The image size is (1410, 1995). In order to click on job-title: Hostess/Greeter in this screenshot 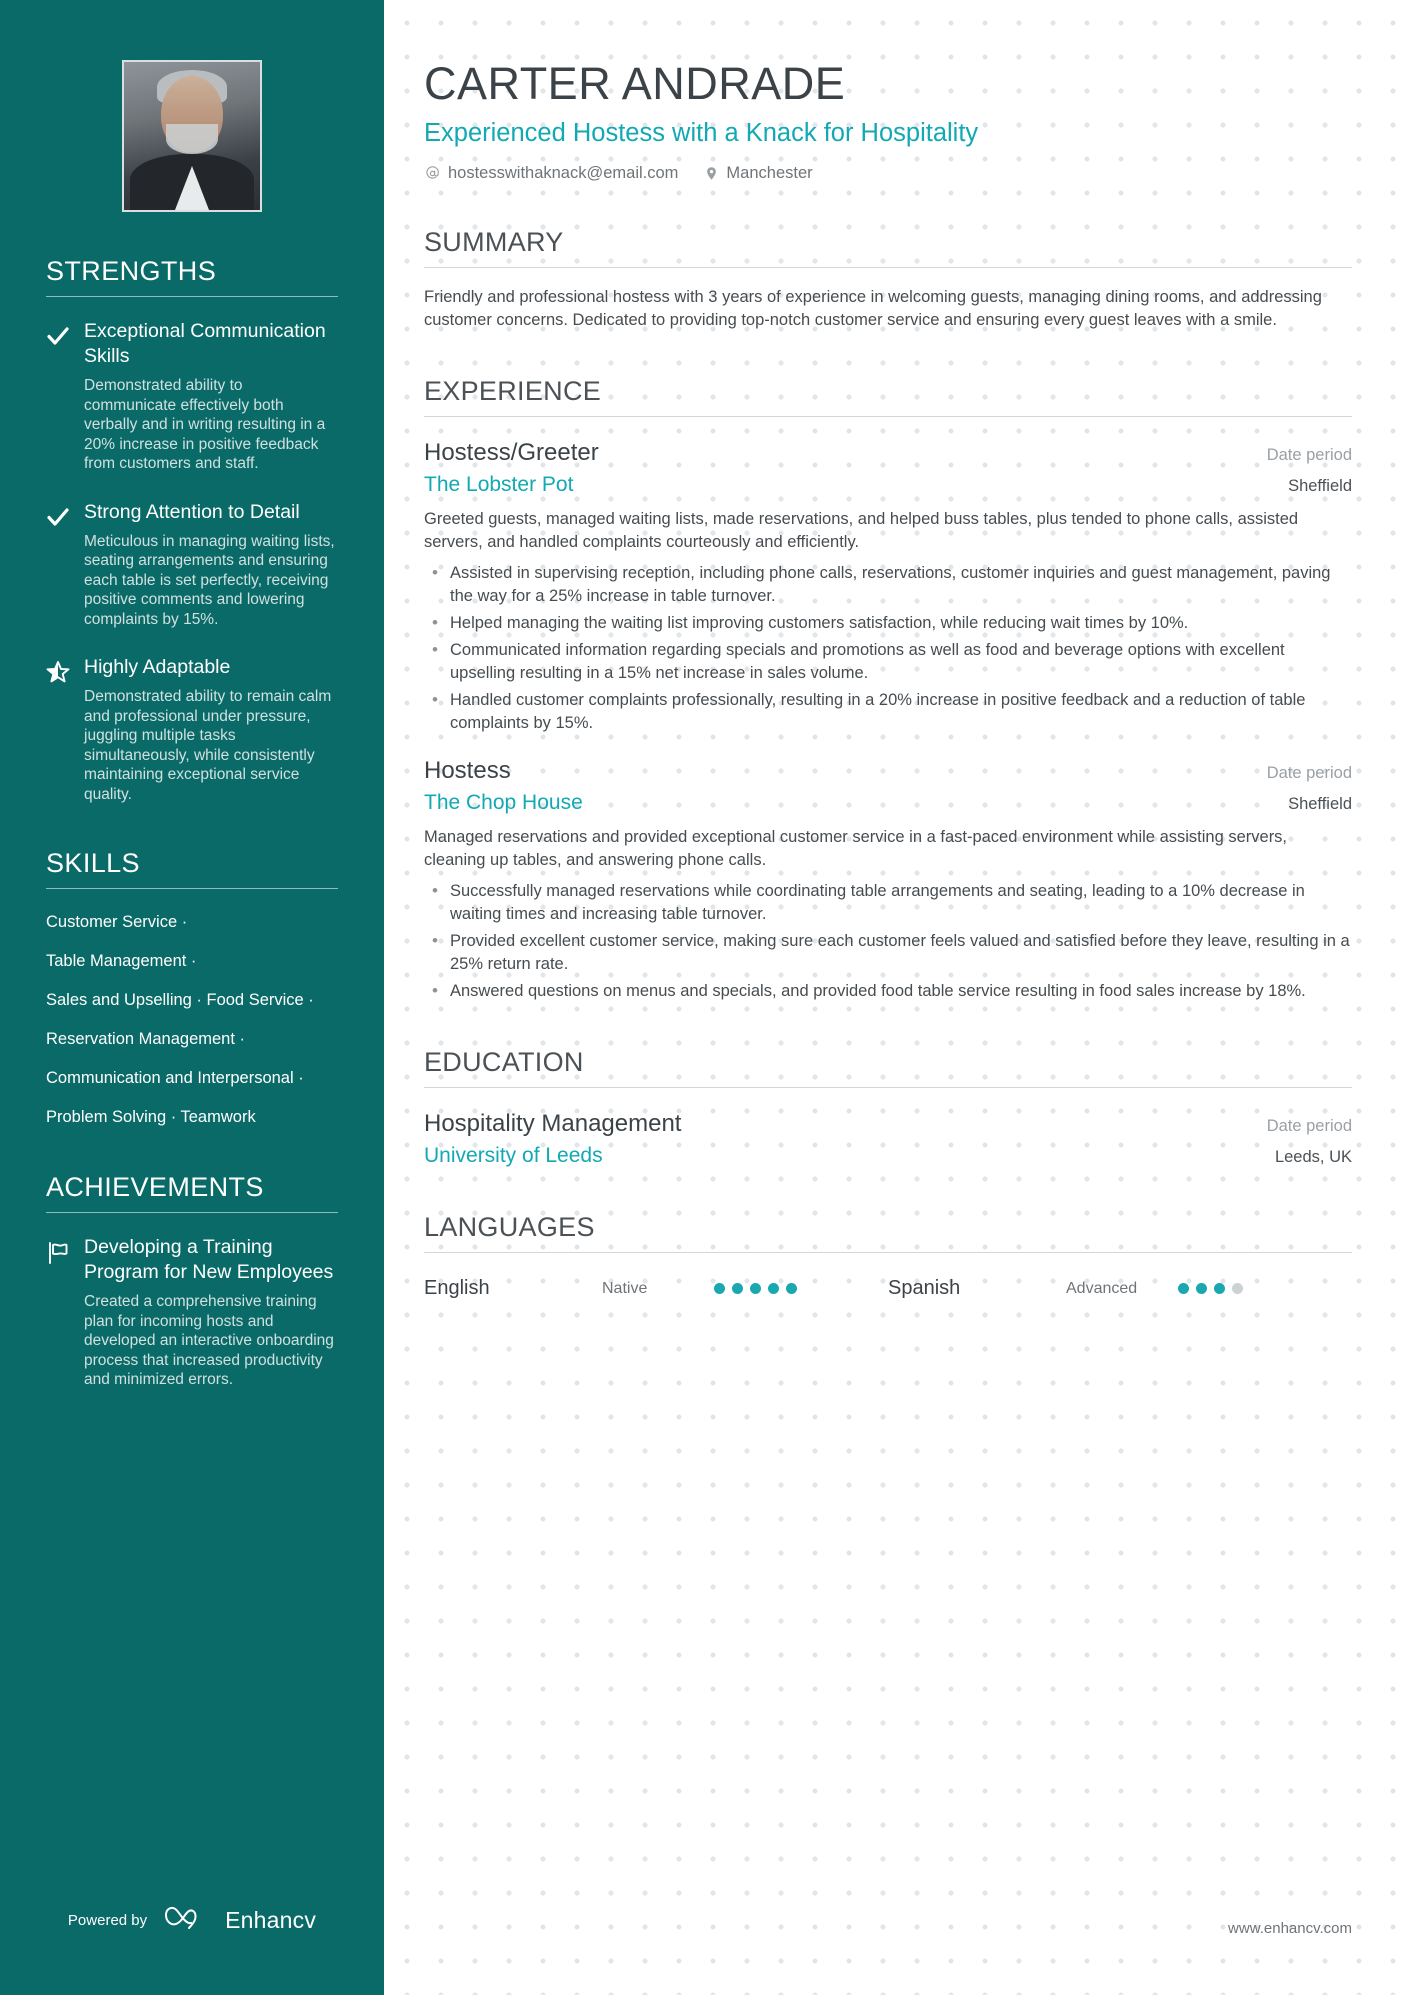, I will do `click(511, 452)`.